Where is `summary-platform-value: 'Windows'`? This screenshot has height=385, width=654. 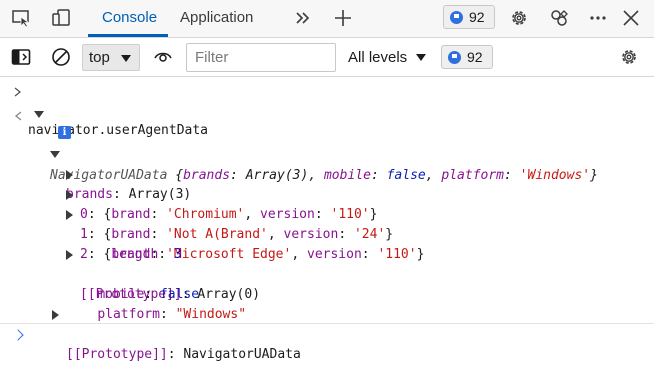 summary-platform-value: 'Windows' is located at coordinates (555, 175).